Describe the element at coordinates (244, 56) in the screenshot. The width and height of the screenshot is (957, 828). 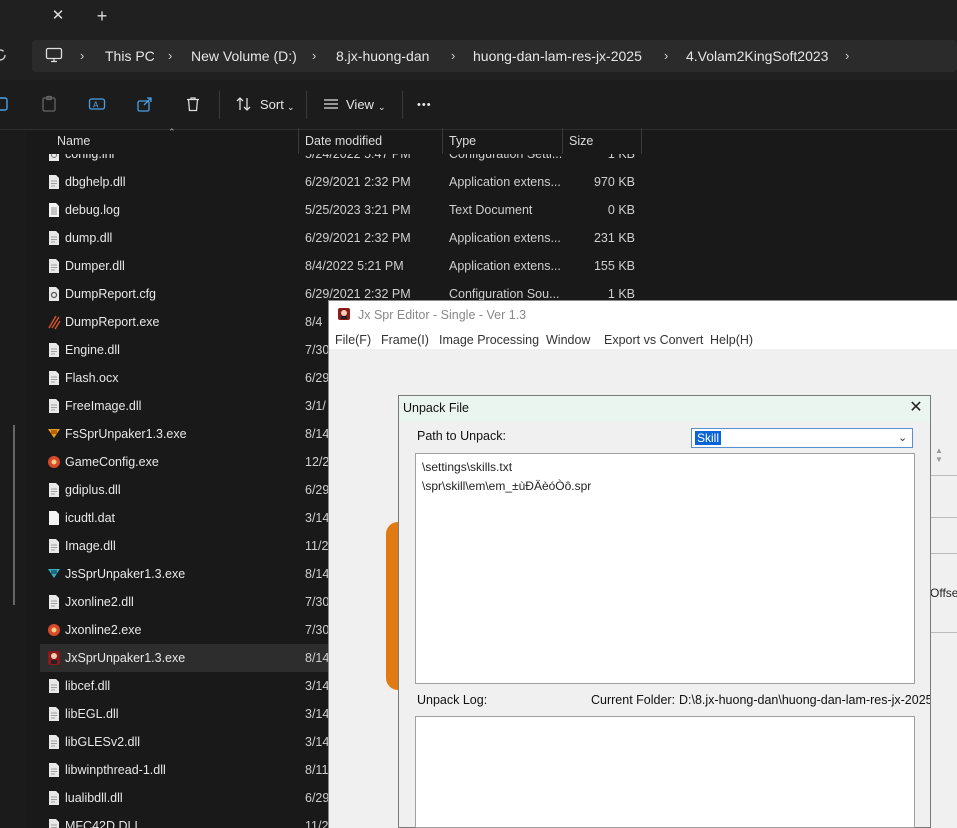
I see `breadcrumb-volume-d: New Volume (D:)` at that location.